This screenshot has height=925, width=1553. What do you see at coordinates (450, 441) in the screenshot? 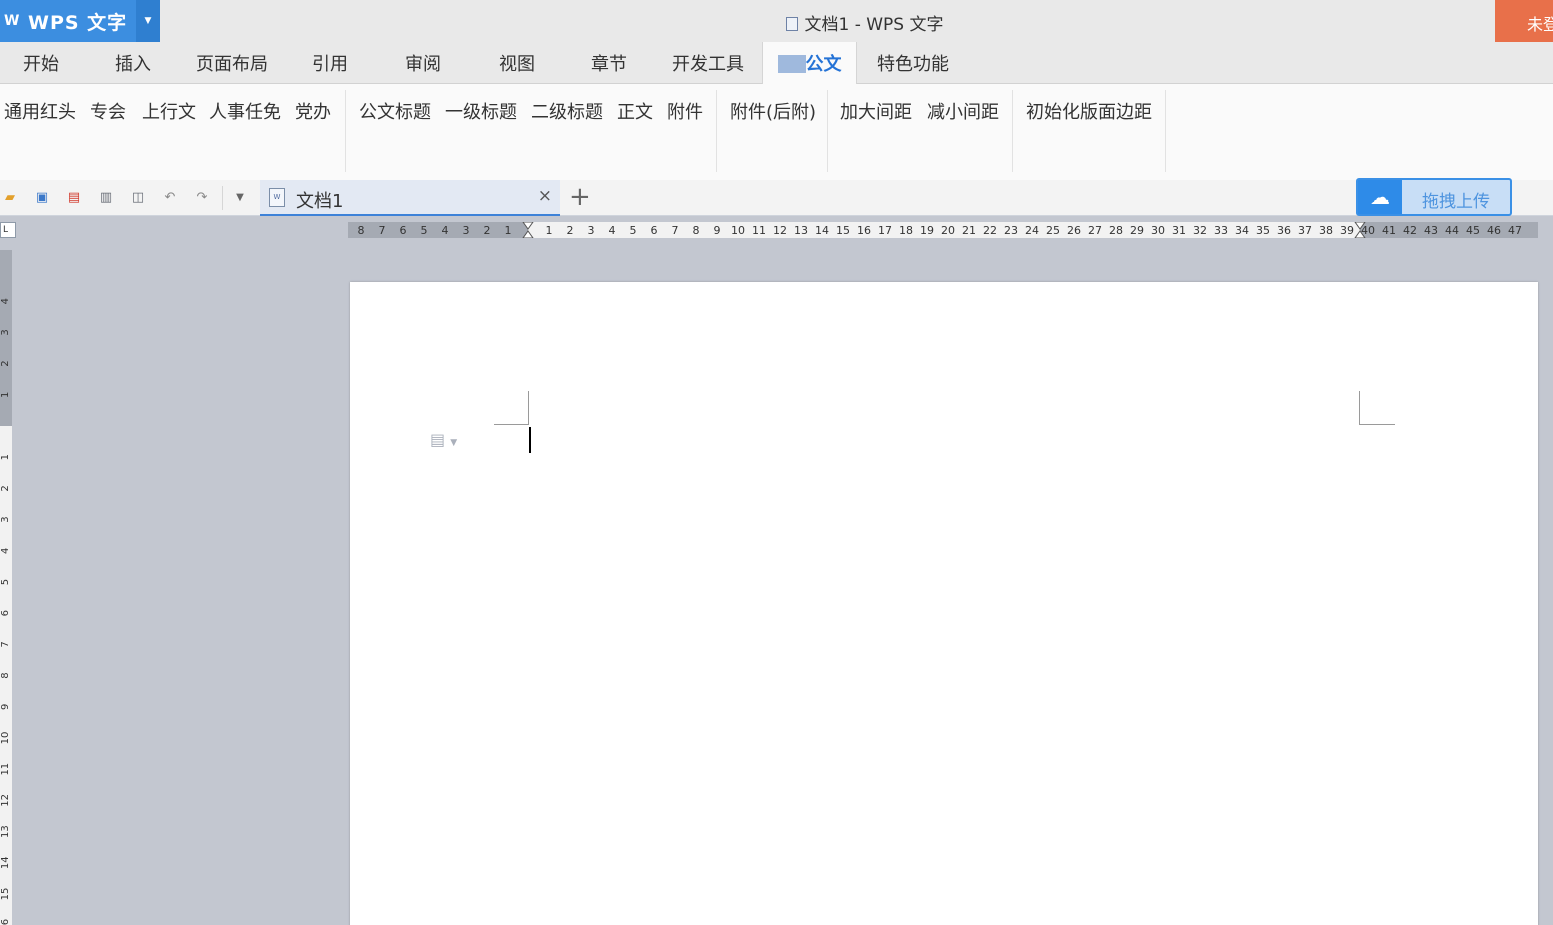
I see `paragraph-options-icon: ▤ ▼` at bounding box center [450, 441].